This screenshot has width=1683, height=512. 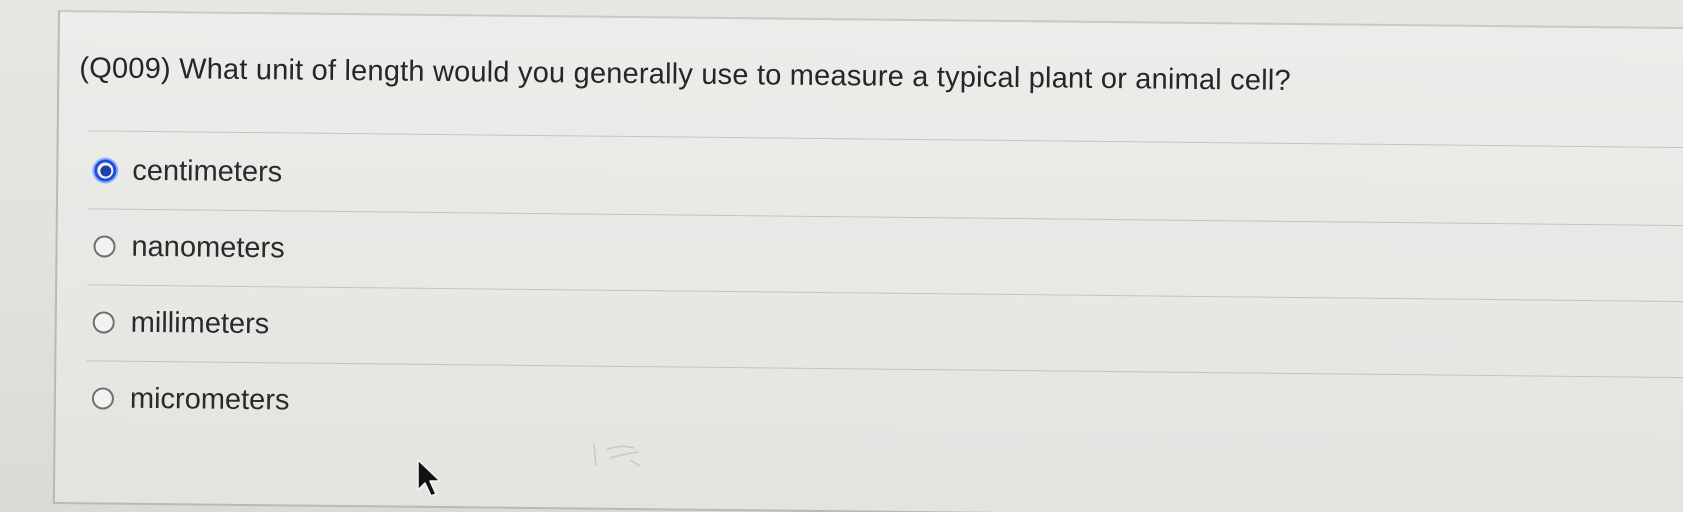 I want to click on option-micrometers: micrometers, so click(x=190, y=399).